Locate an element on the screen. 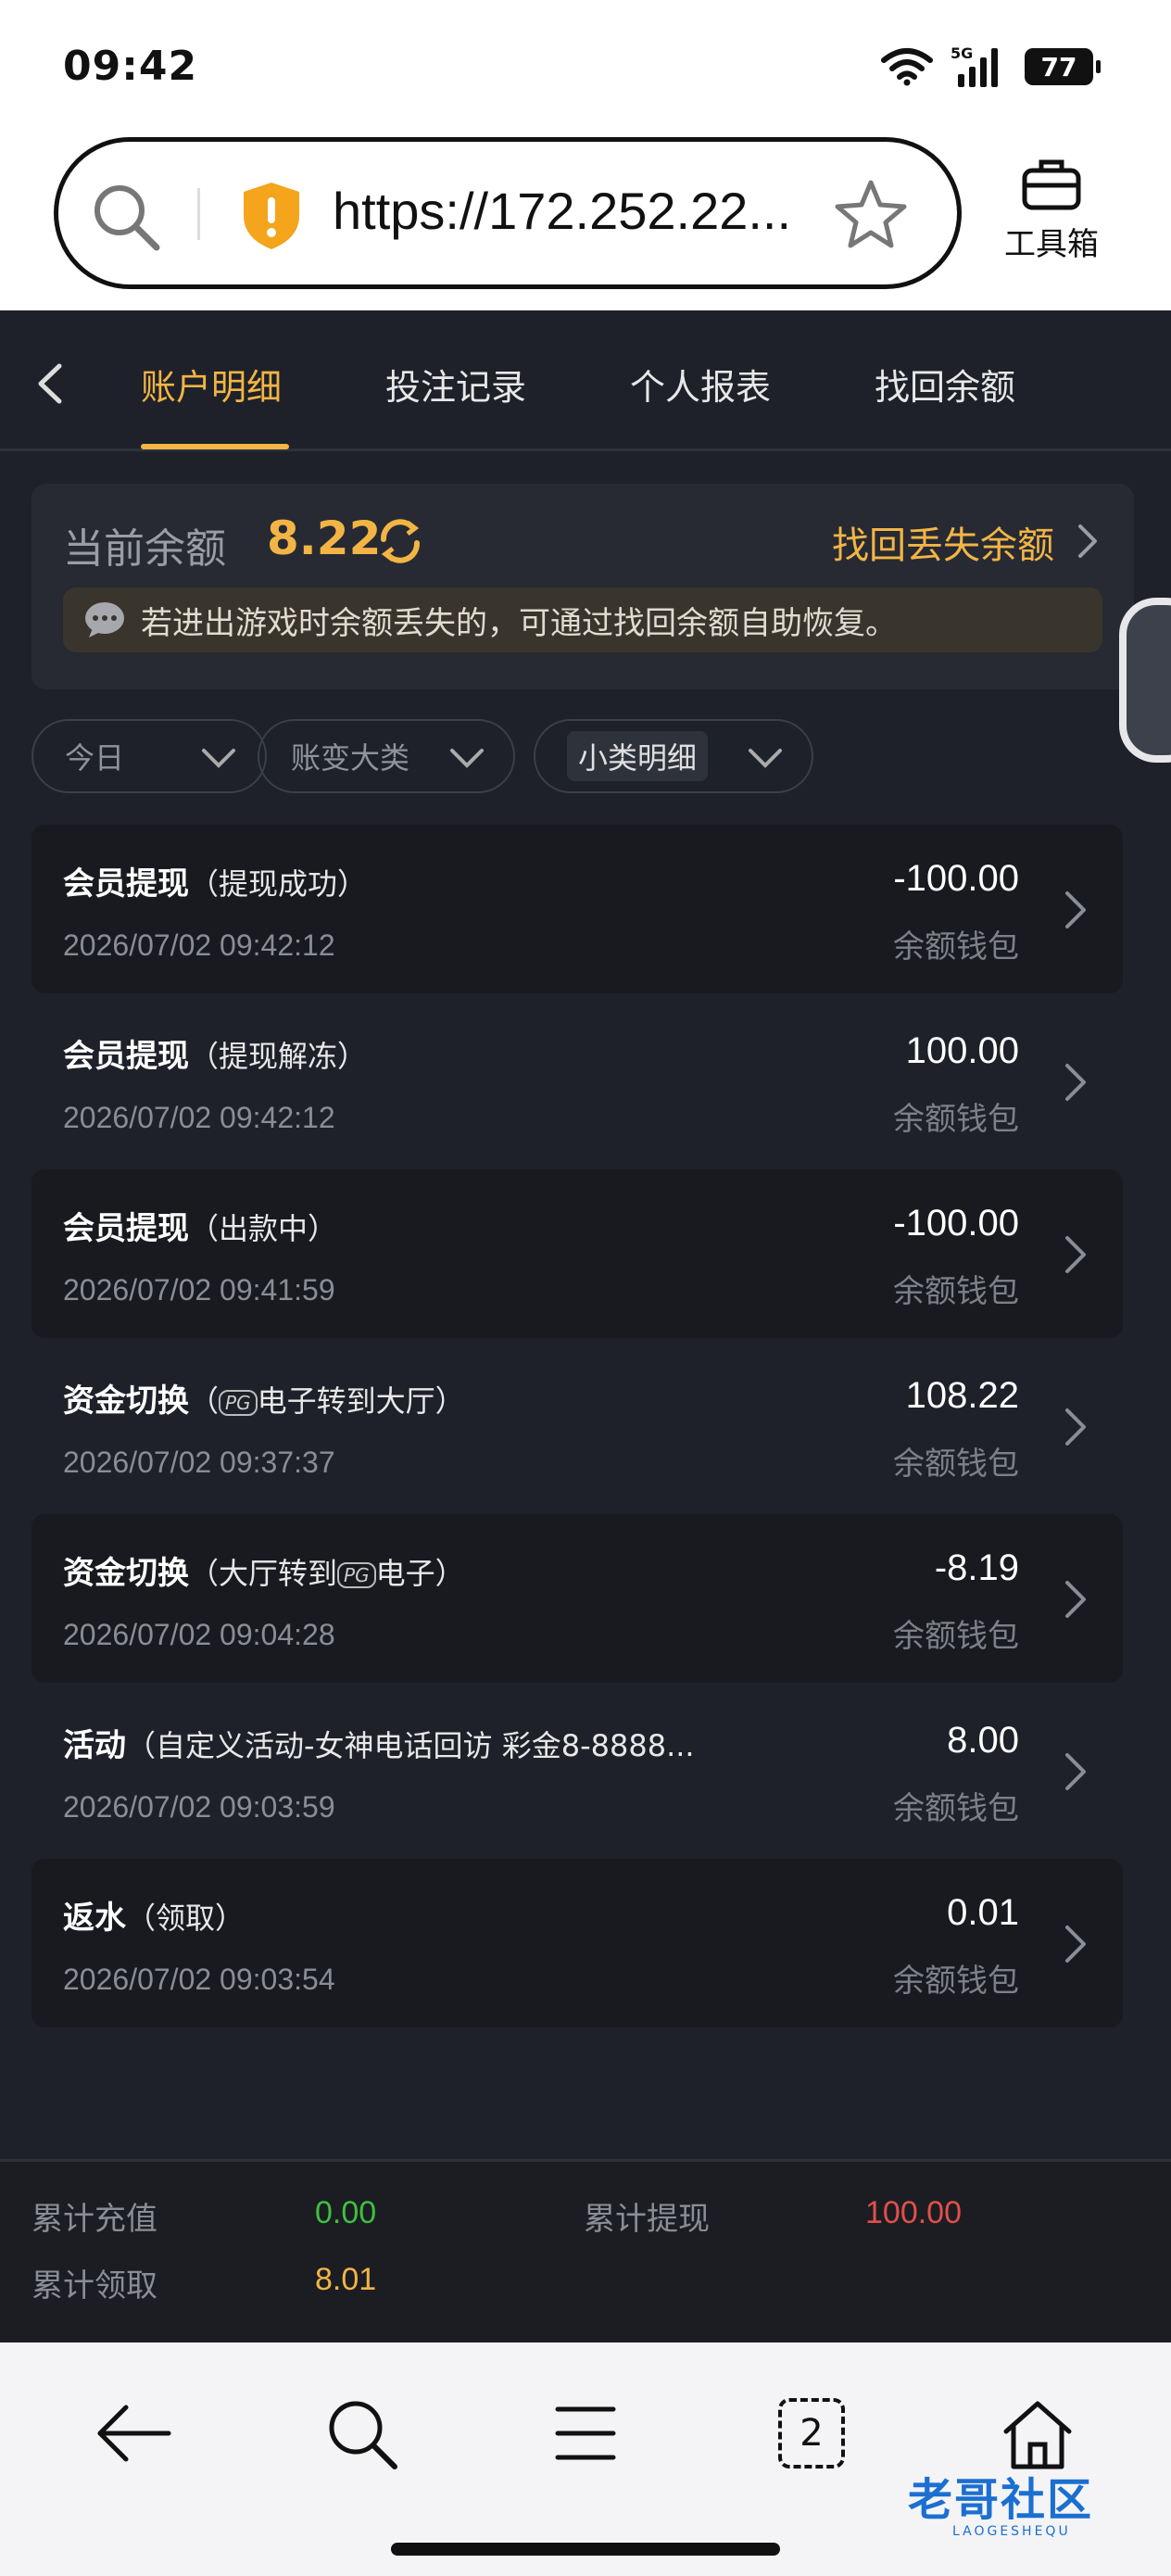 The height and width of the screenshot is (2576, 1171). total-claim-label: 累计领取 is located at coordinates (94, 2286).